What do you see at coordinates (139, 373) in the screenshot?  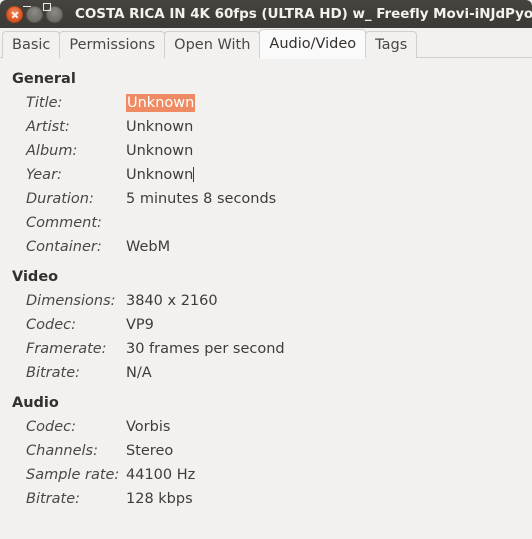 I see `property-value: N/A` at bounding box center [139, 373].